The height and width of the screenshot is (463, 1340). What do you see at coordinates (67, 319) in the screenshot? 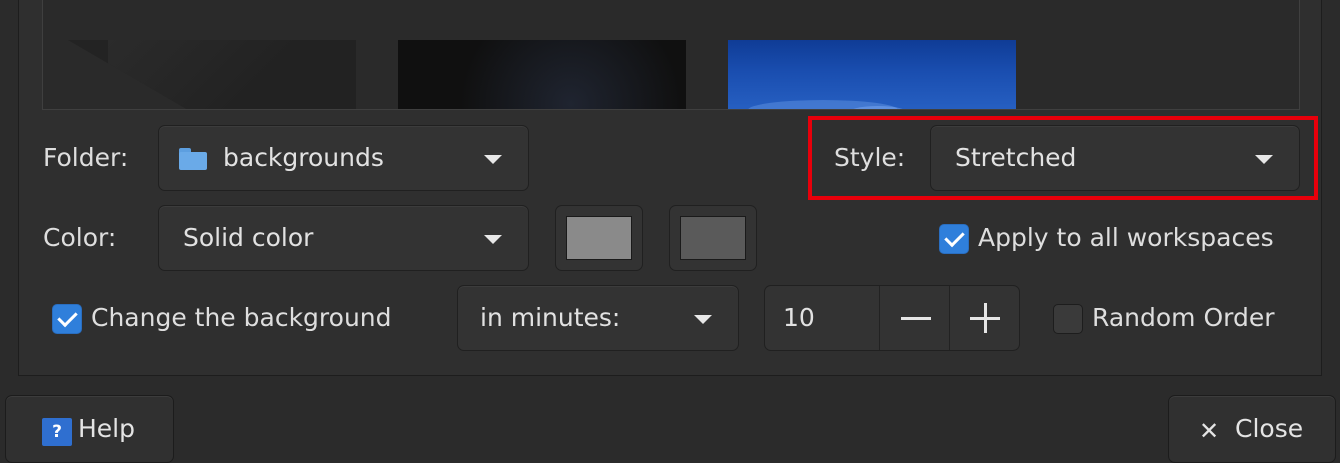
I see `change-background-checkbox` at bounding box center [67, 319].